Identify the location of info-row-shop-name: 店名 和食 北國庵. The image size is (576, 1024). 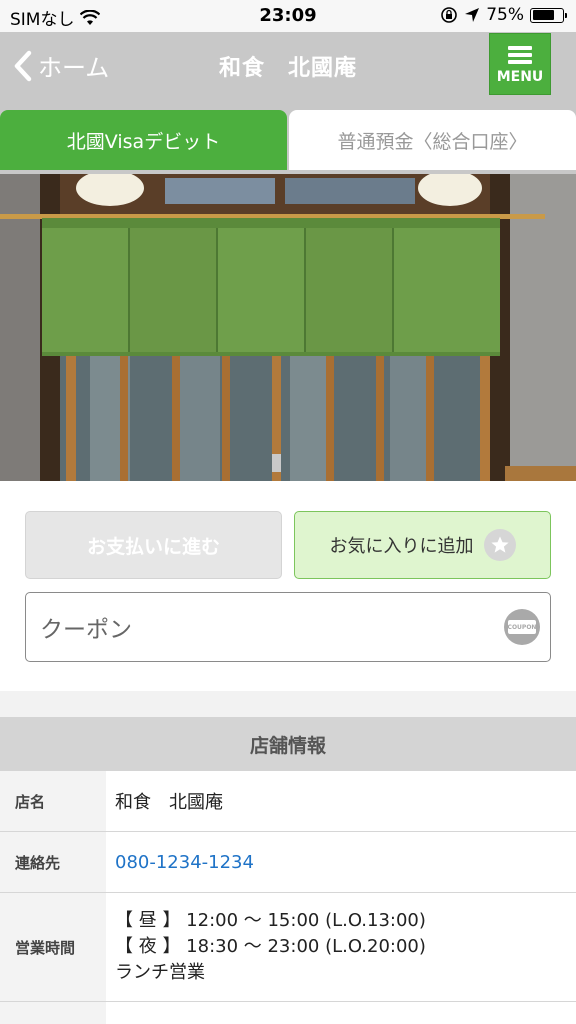
(288, 801).